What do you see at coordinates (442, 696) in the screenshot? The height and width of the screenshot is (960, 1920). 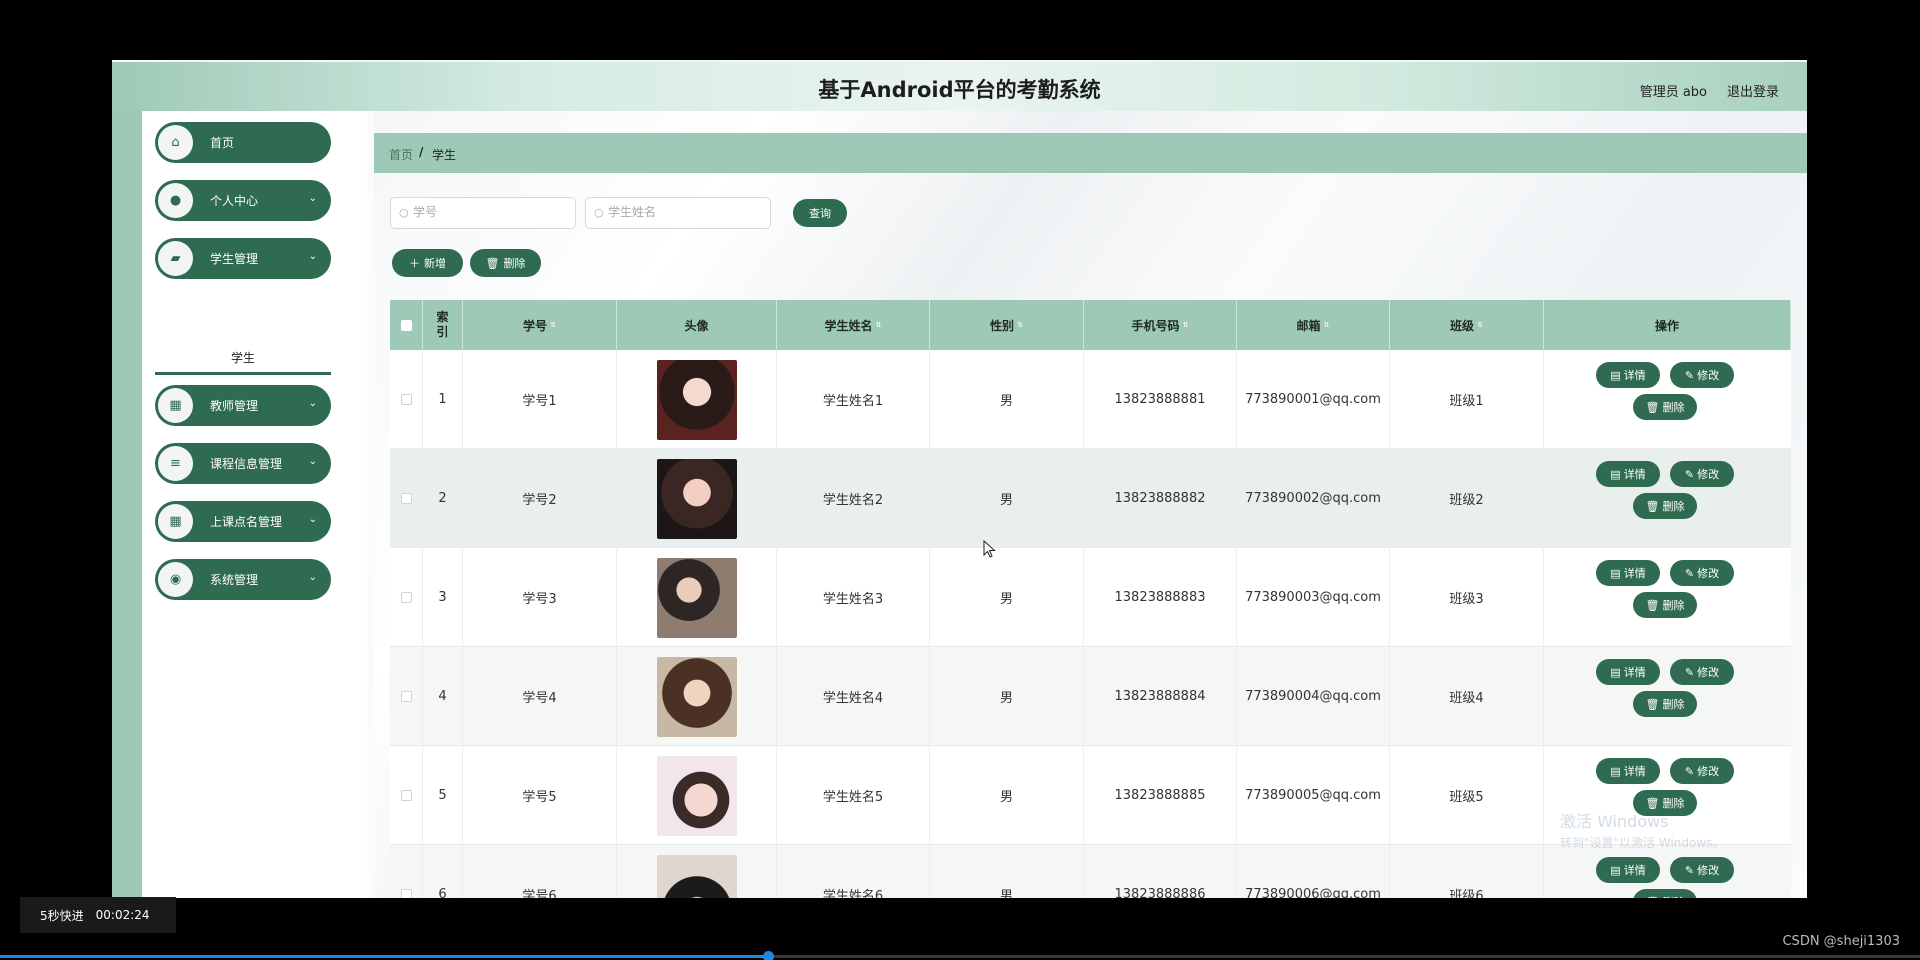 I see `cell-value: 4` at bounding box center [442, 696].